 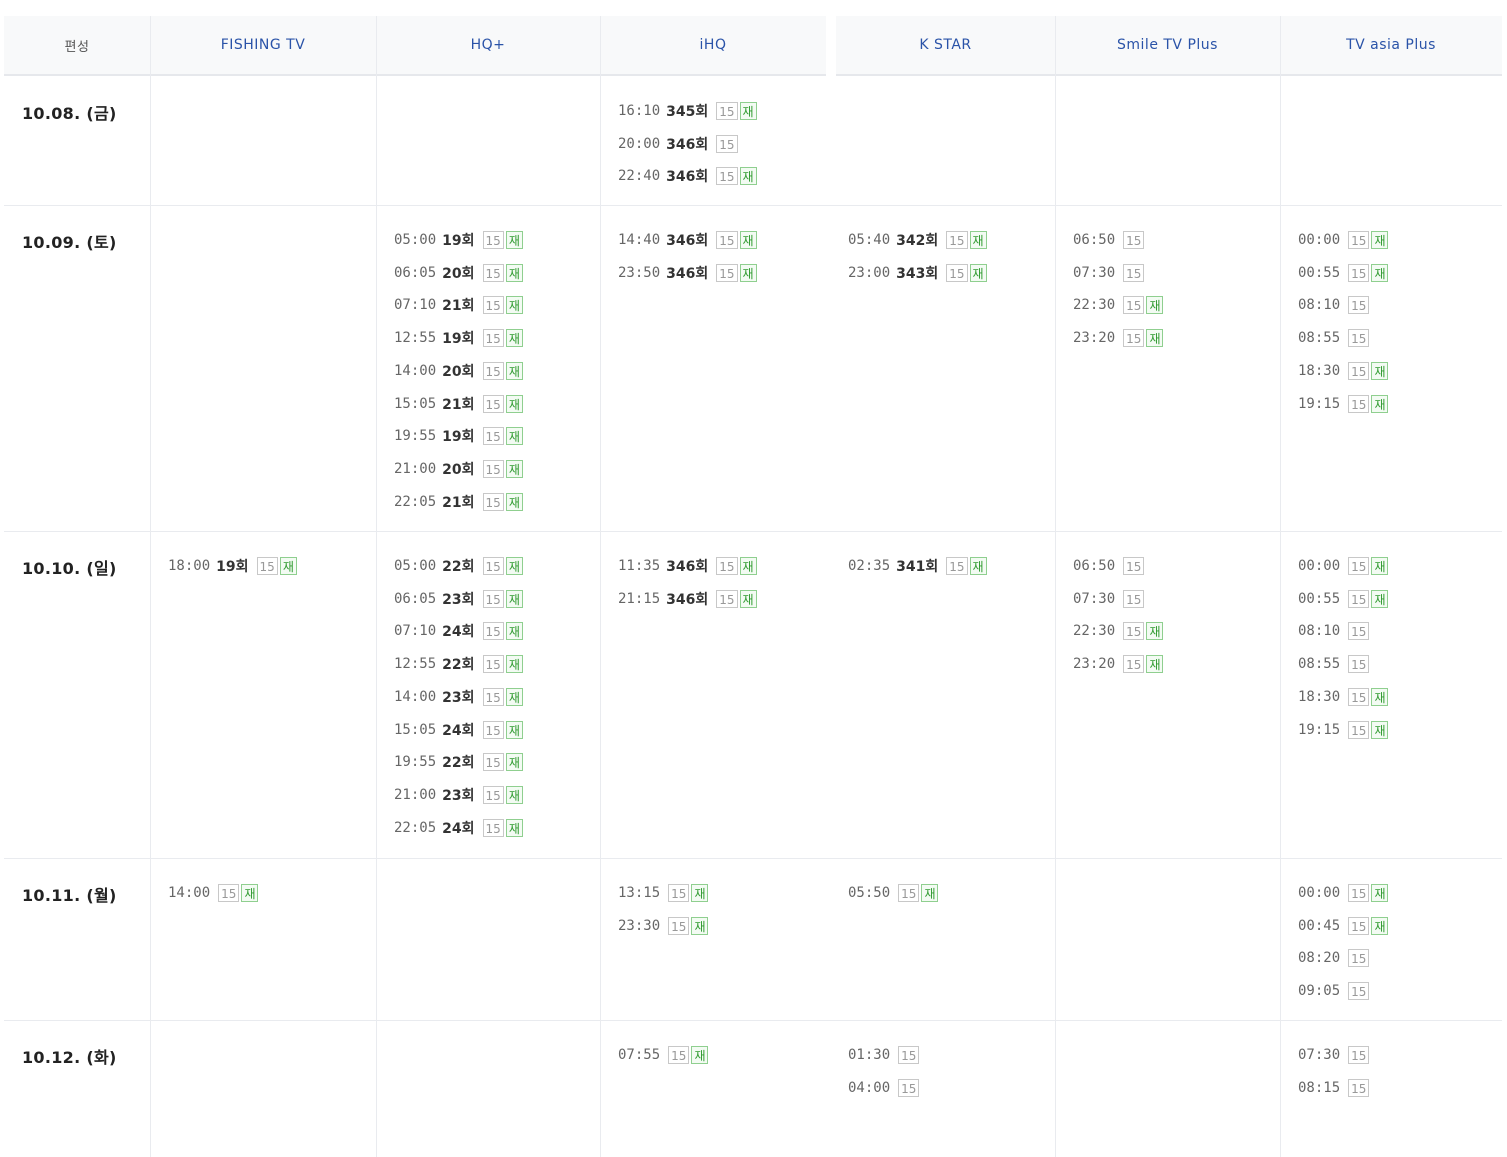 I want to click on schedule-entry: 19:55 19회 15 재, so click(x=458, y=436).